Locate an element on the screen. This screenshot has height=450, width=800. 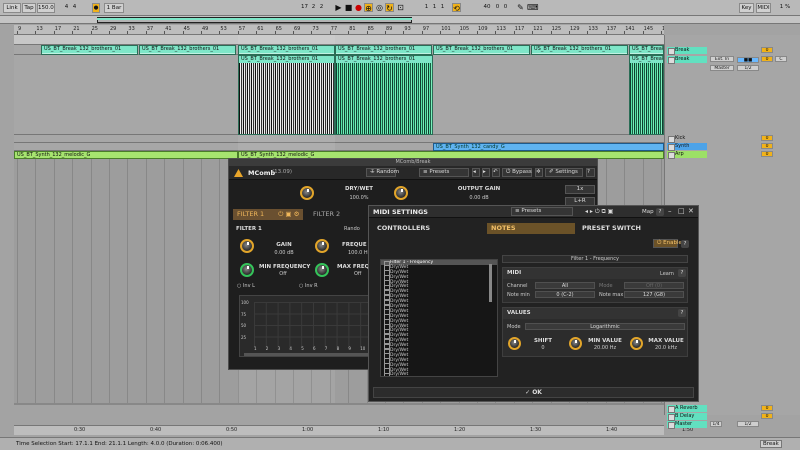
midi-nav-icons: ◂ ▸ ⏻ ⧉ ▣ is located at coordinates (599, 212).